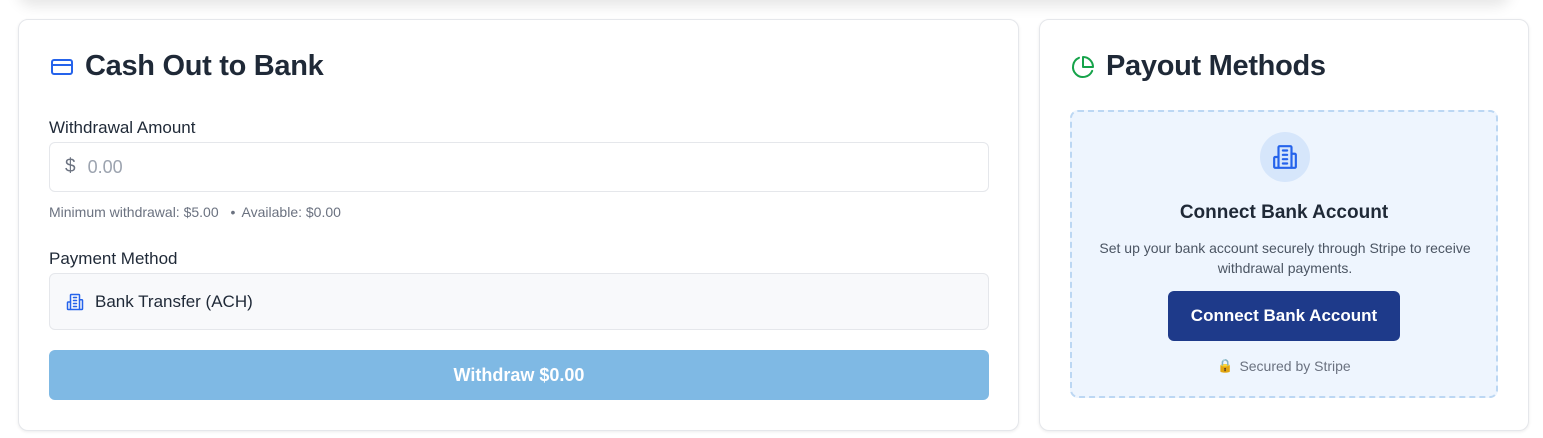 Image resolution: width=1543 pixels, height=438 pixels. Describe the element at coordinates (113, 258) in the screenshot. I see `payment-method-label: Payment Method` at that location.